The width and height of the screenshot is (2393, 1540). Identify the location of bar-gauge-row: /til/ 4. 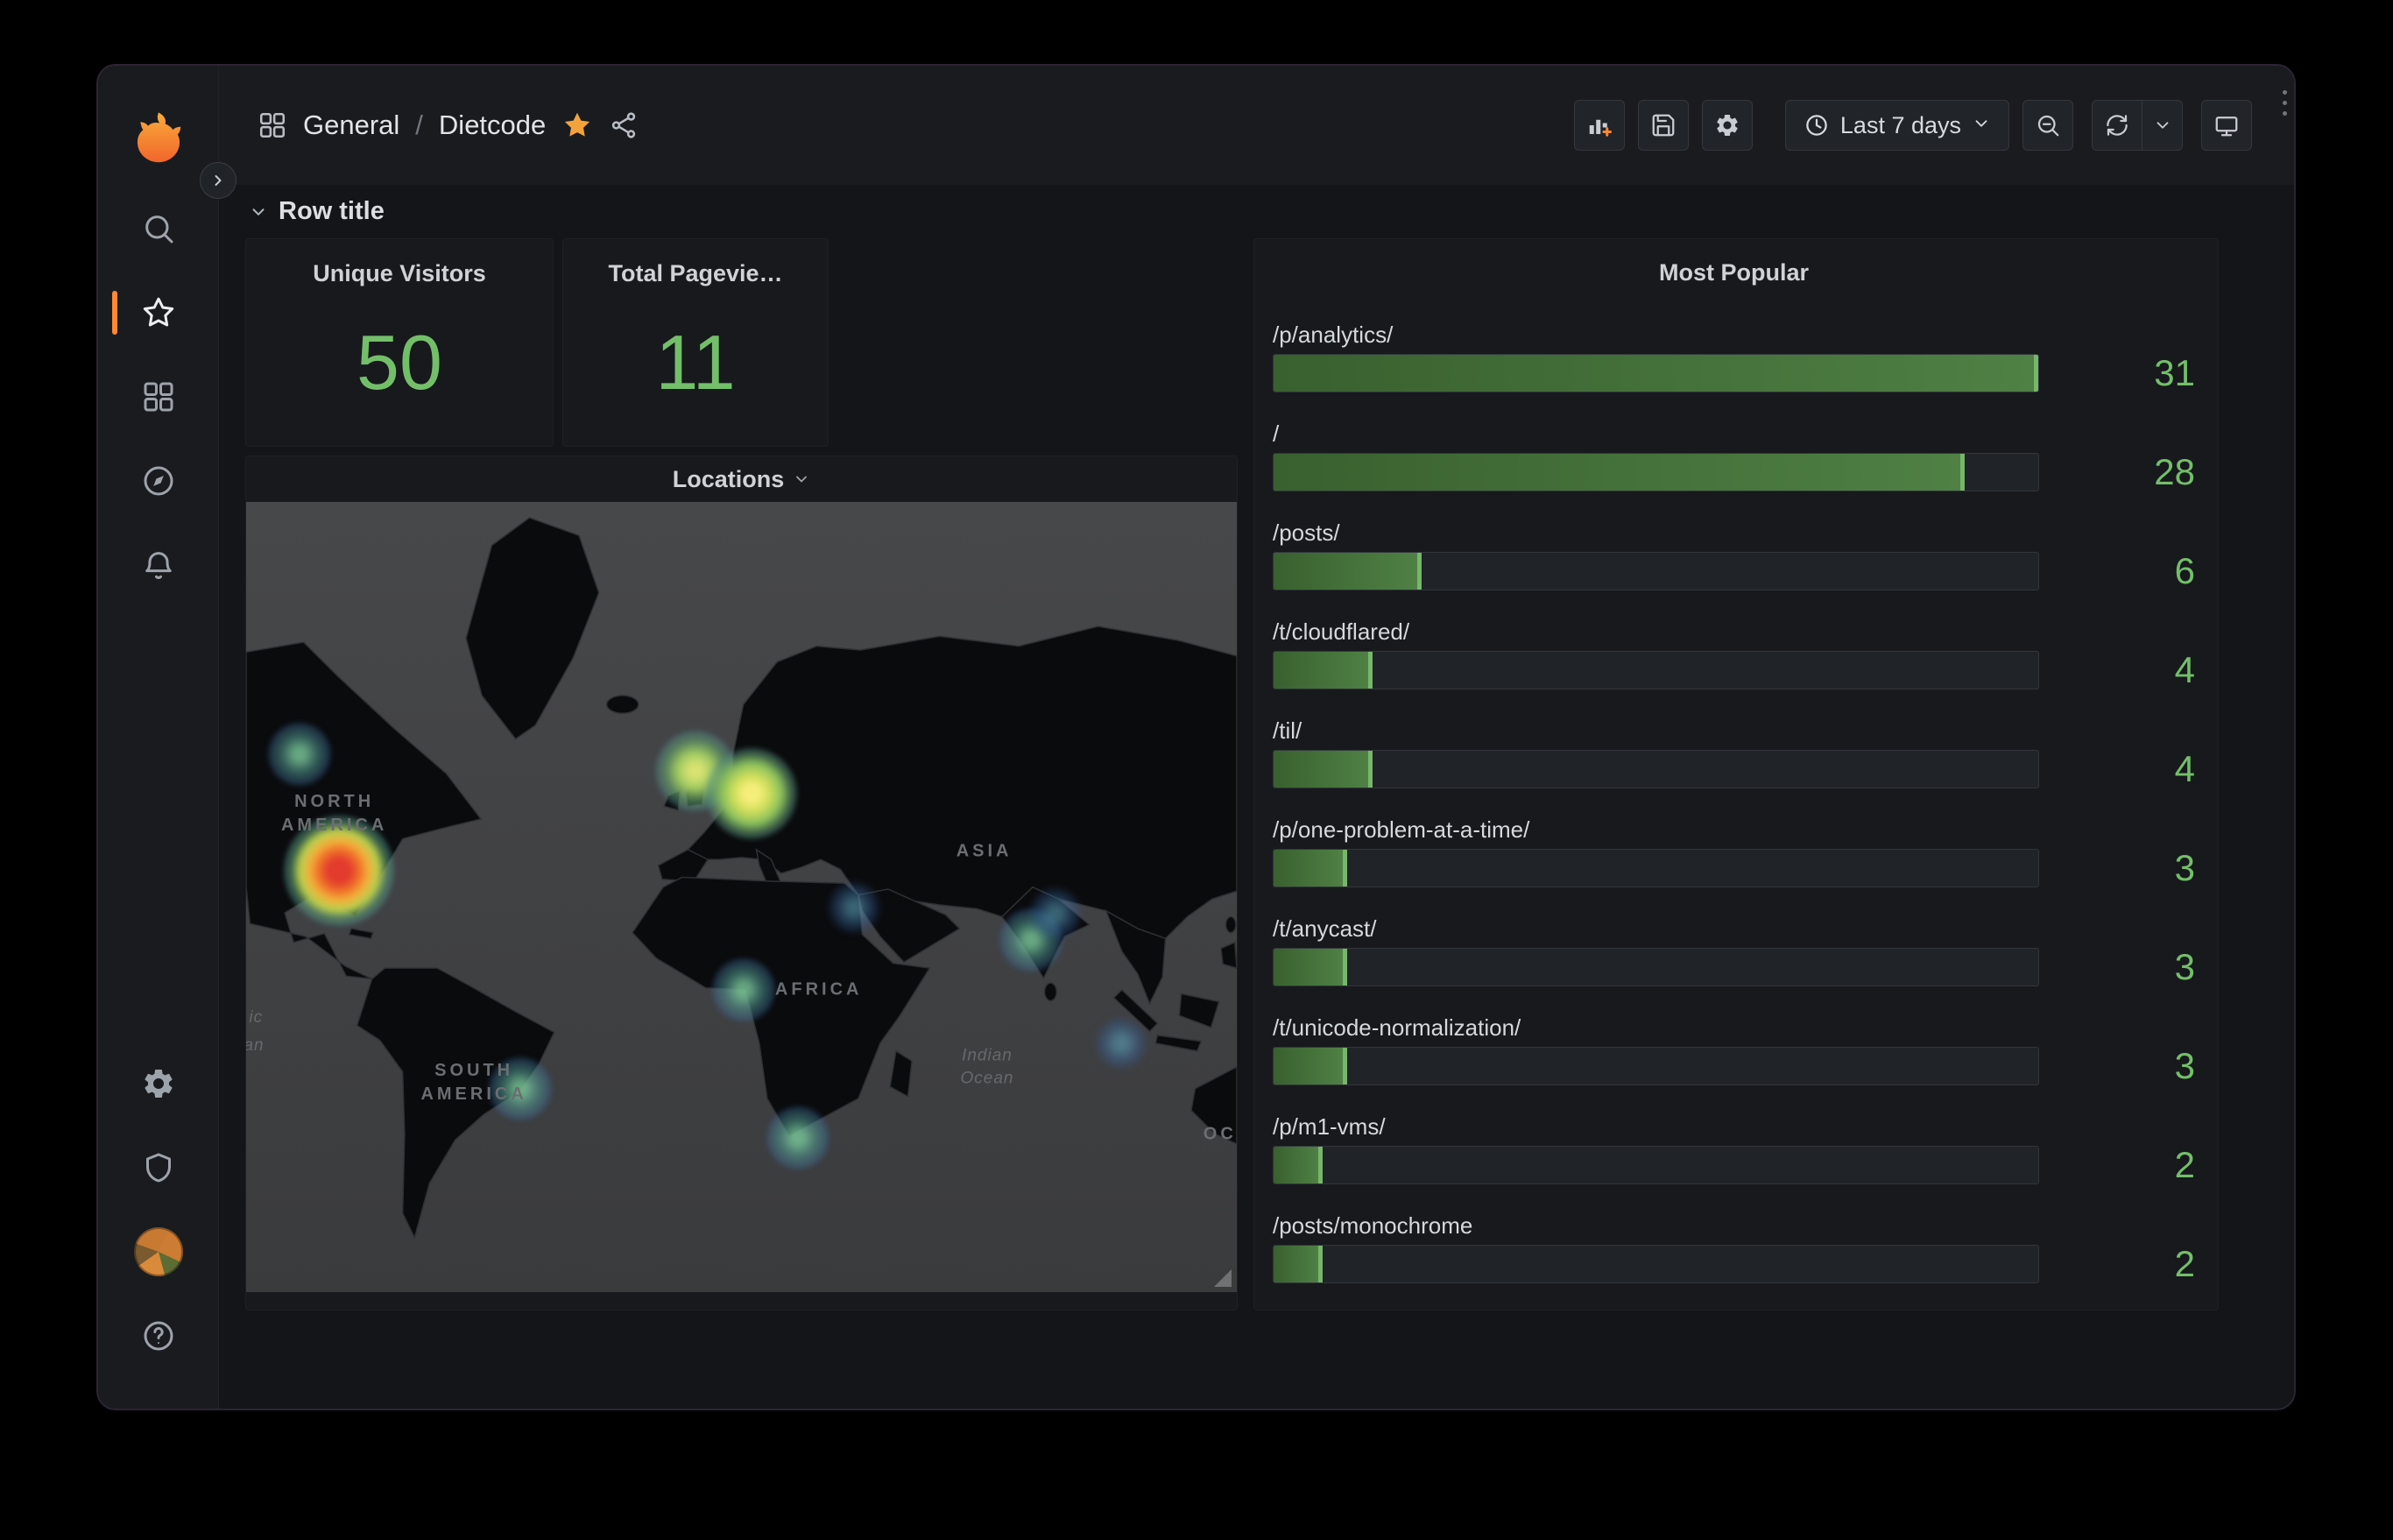
(1734, 753).